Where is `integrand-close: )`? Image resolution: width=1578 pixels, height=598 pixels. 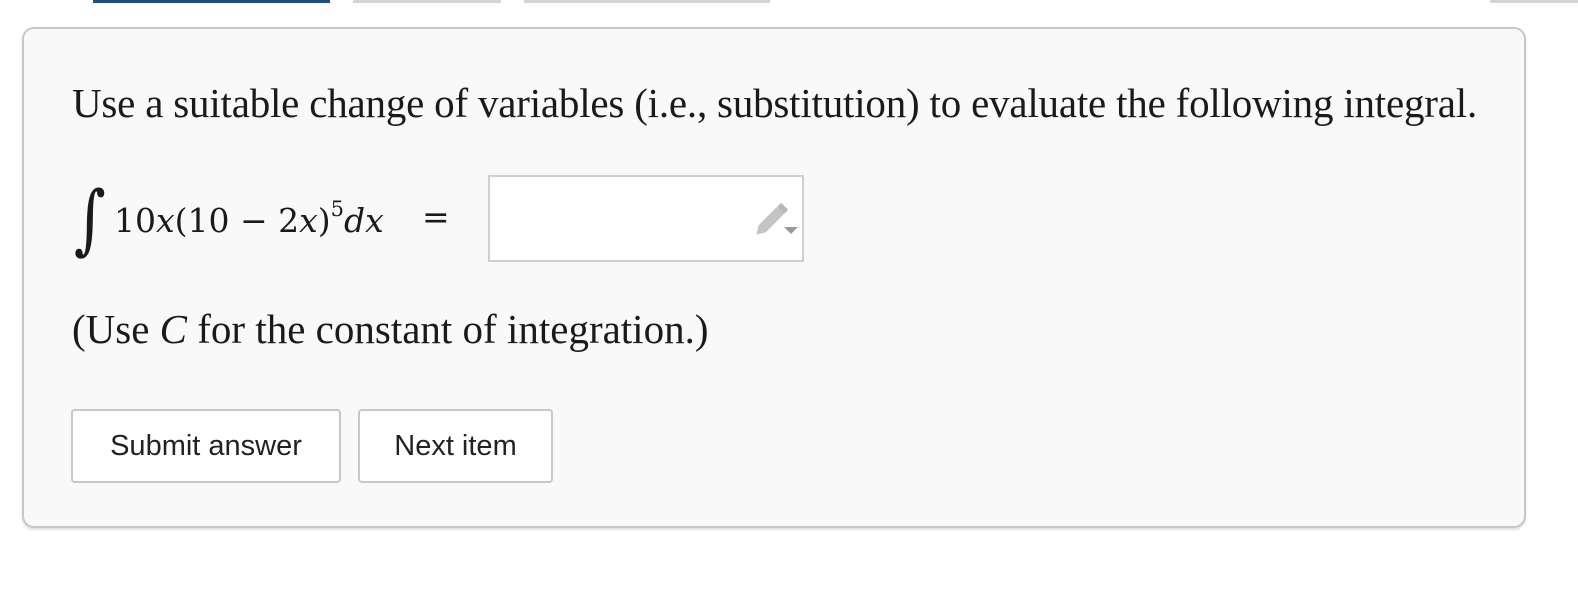
integrand-close: ) is located at coordinates (324, 220).